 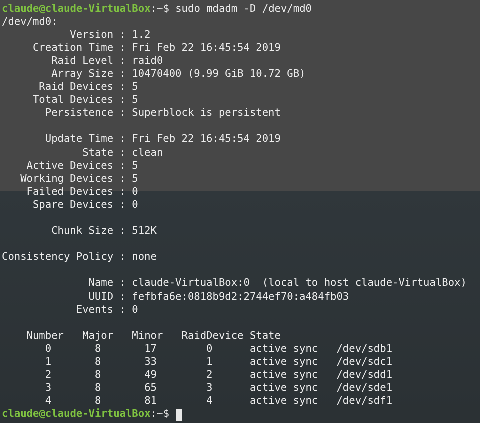 What do you see at coordinates (212, 336) in the screenshot?
I see `column-header: RaidDevice` at bounding box center [212, 336].